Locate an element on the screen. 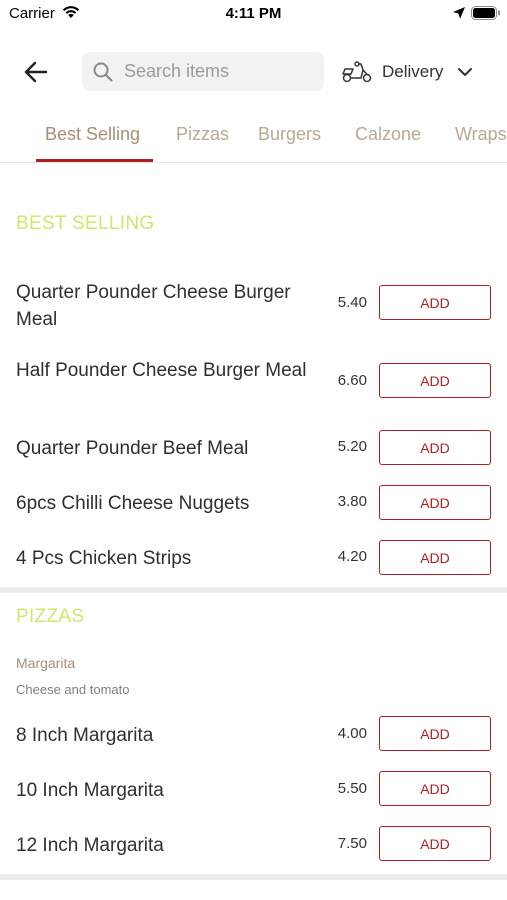 Image resolution: width=507 pixels, height=900 pixels. item-name: Quarter Pounder Cheese Burger Meal is located at coordinates (153, 306).